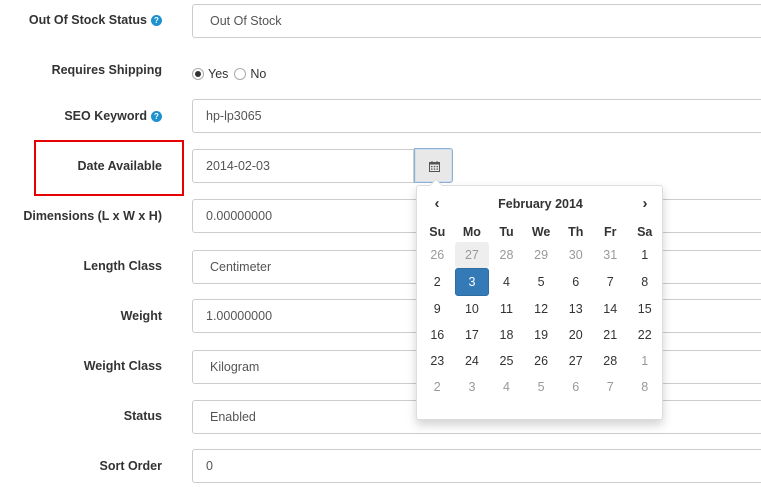 The image size is (761, 487). I want to click on sort-order-label: Sort Order, so click(130, 466).